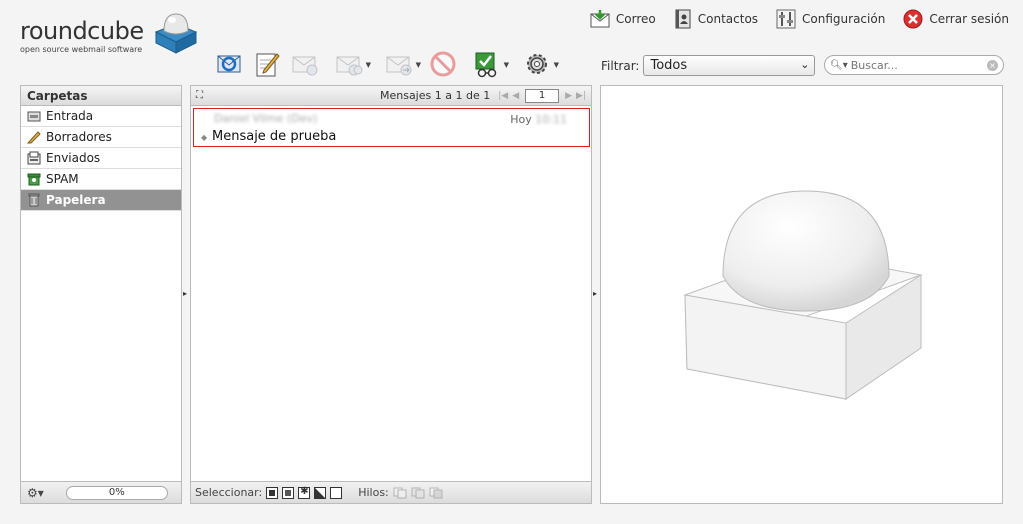  What do you see at coordinates (176, 33) in the screenshot?
I see `logo-cube-icon` at bounding box center [176, 33].